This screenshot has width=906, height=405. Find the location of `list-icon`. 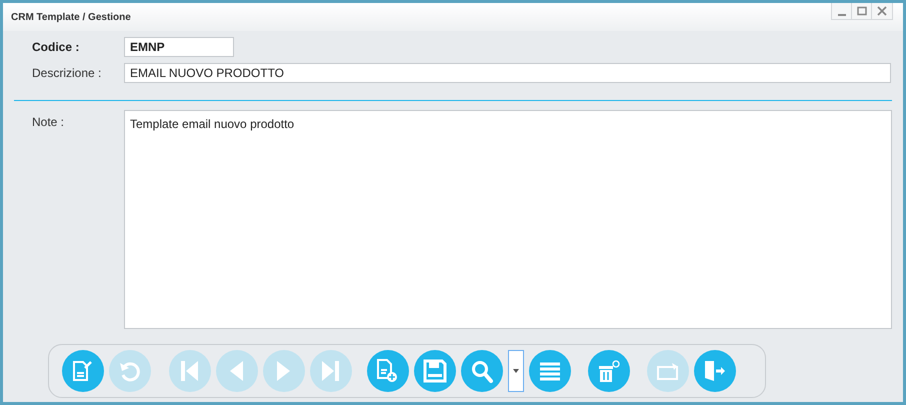

list-icon is located at coordinates (550, 371).